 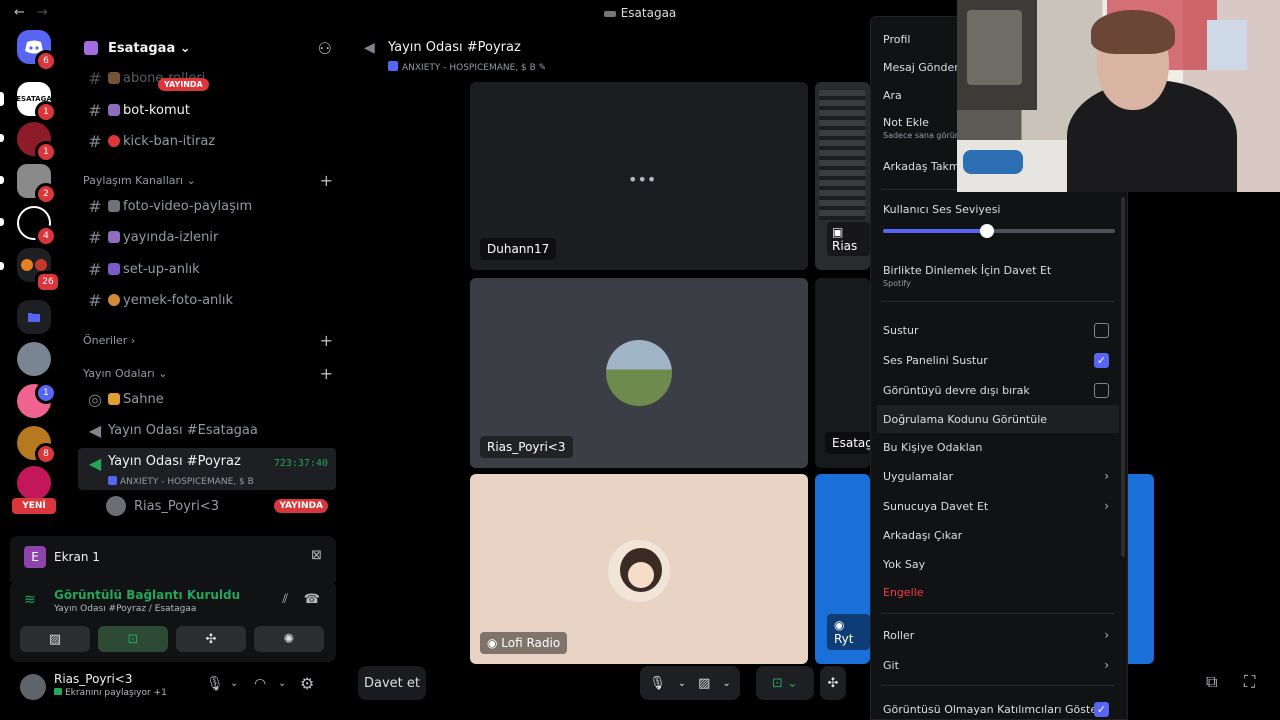 What do you see at coordinates (1123, 377) in the screenshot?
I see `menu-scrollbar` at bounding box center [1123, 377].